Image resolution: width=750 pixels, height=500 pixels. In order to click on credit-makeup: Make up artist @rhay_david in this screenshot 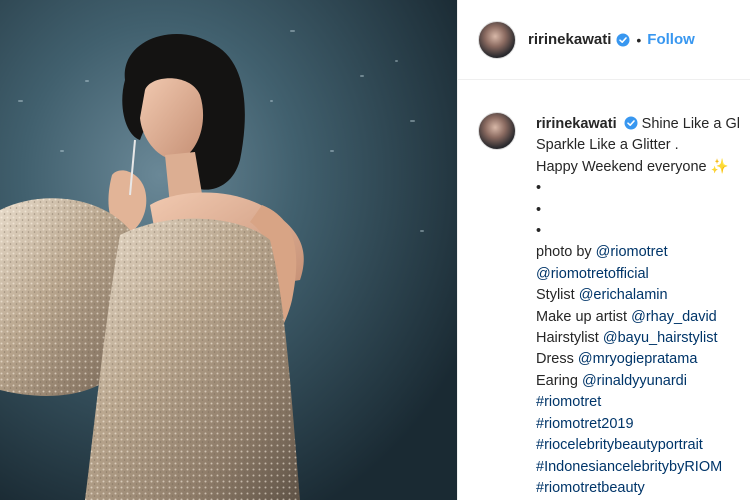, I will do `click(643, 317)`.